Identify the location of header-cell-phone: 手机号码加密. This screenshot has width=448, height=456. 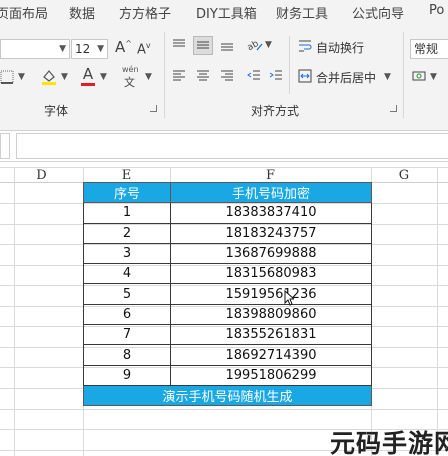
(271, 192).